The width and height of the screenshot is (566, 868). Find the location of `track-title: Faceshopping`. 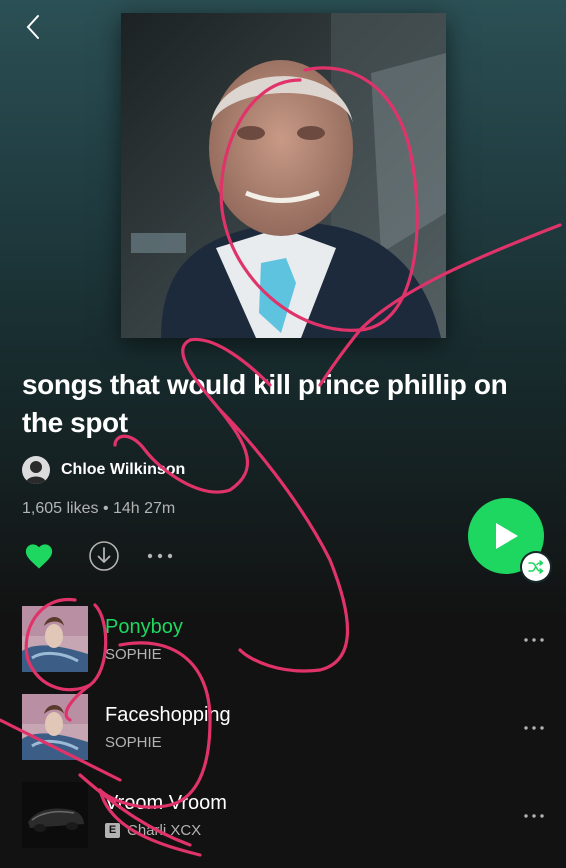

track-title: Faceshopping is located at coordinates (168, 715).